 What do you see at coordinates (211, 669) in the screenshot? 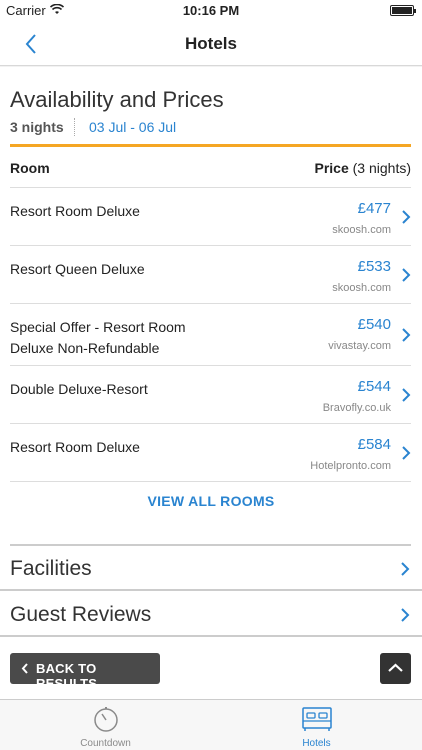
I see `footer-actions: BACK TO RESULTS` at bounding box center [211, 669].